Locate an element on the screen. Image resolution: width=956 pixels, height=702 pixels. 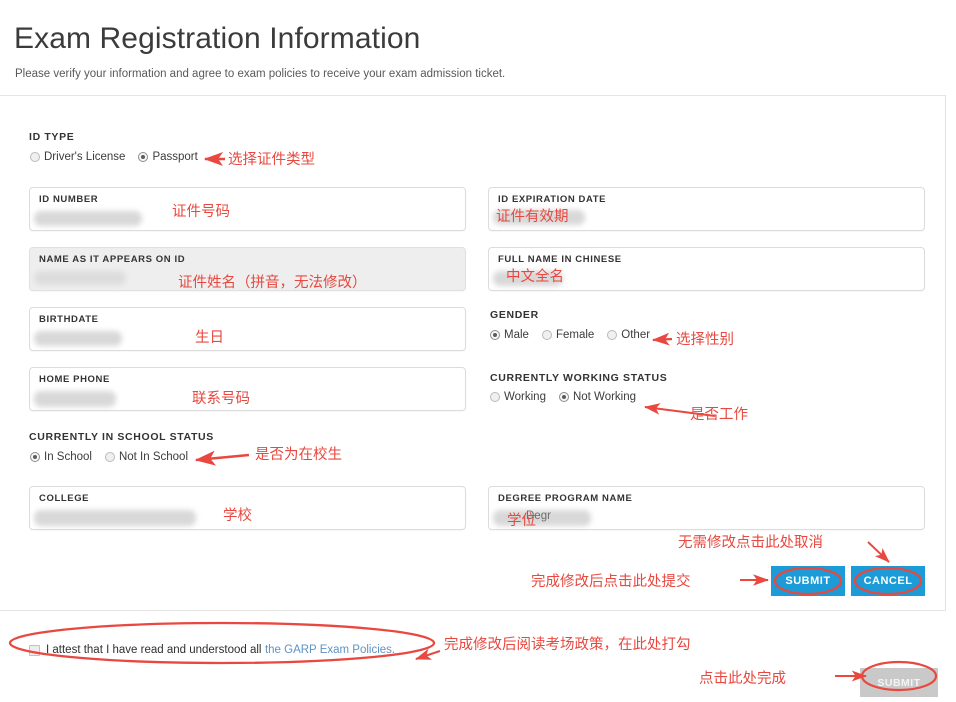
radio-gender-other: Other is located at coordinates (628, 335).